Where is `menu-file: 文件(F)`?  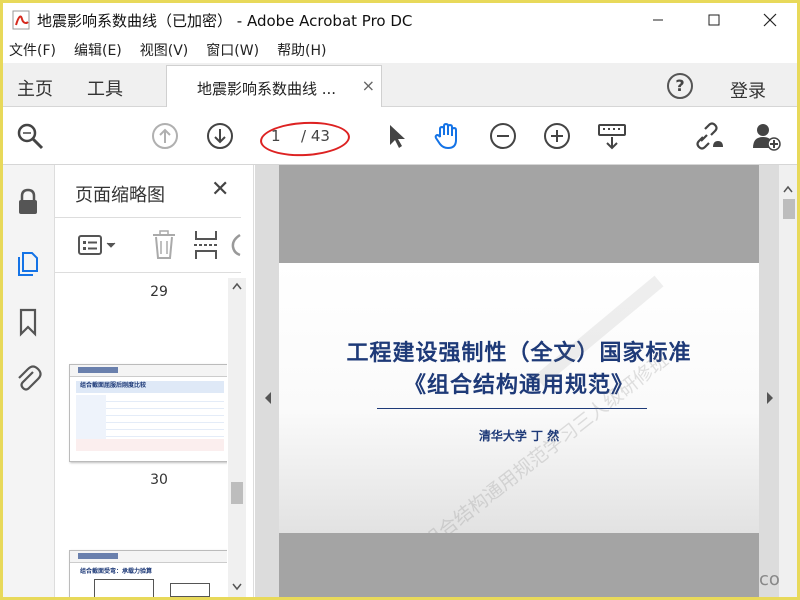
menu-file: 文件(F) is located at coordinates (32, 50).